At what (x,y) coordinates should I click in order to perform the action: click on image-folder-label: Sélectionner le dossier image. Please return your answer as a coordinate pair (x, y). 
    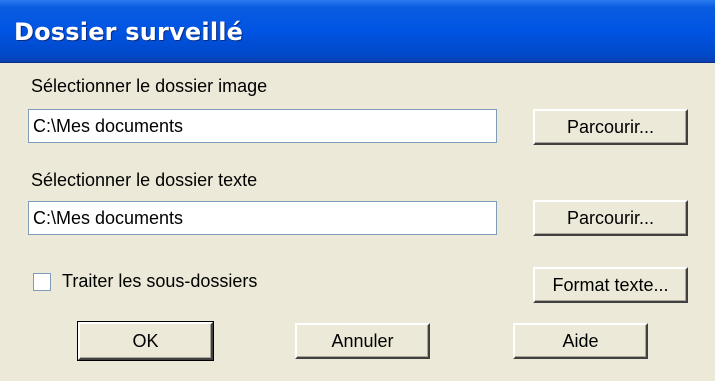
    Looking at the image, I should click on (149, 86).